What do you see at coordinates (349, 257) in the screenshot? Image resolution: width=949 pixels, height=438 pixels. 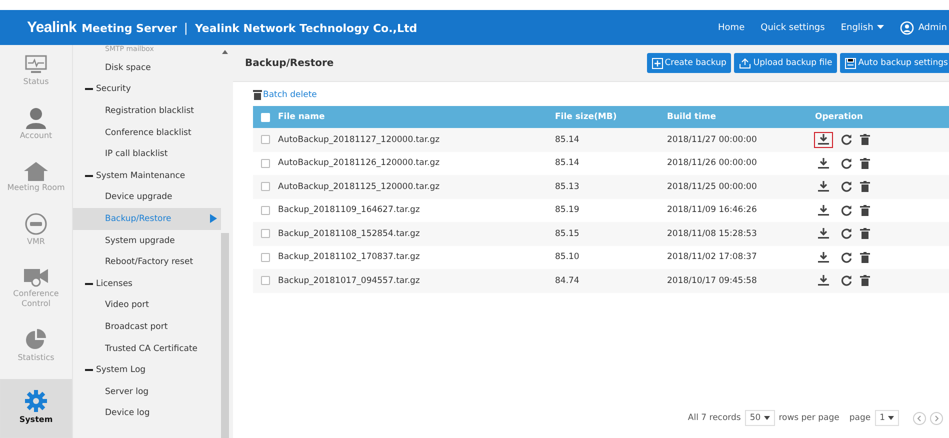 I see `table-cell-text: Backup_20181102_170837.tar.gz` at bounding box center [349, 257].